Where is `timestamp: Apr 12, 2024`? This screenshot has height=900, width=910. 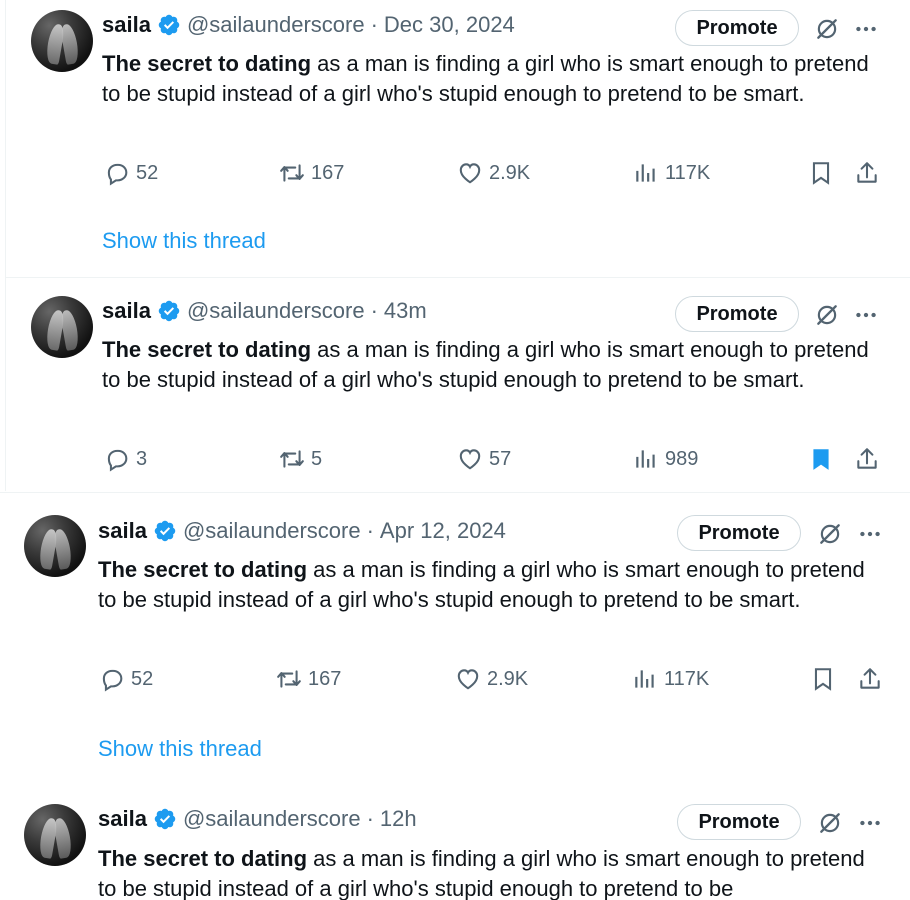 timestamp: Apr 12, 2024 is located at coordinates (443, 531).